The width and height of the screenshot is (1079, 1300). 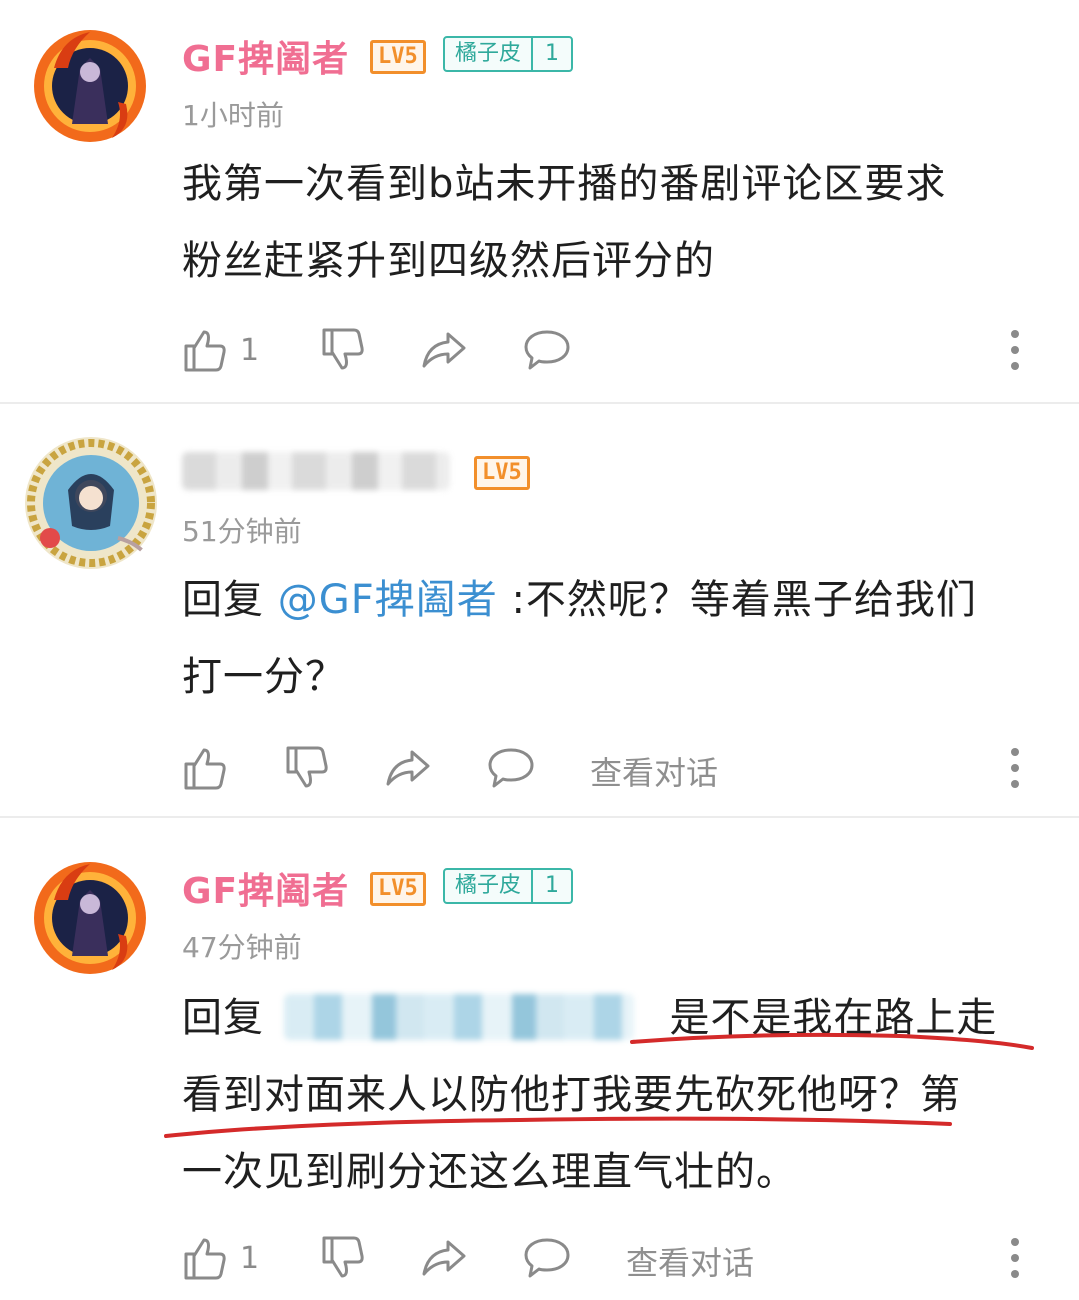 What do you see at coordinates (265, 56) in the screenshot?
I see `username: GF捭阖者` at bounding box center [265, 56].